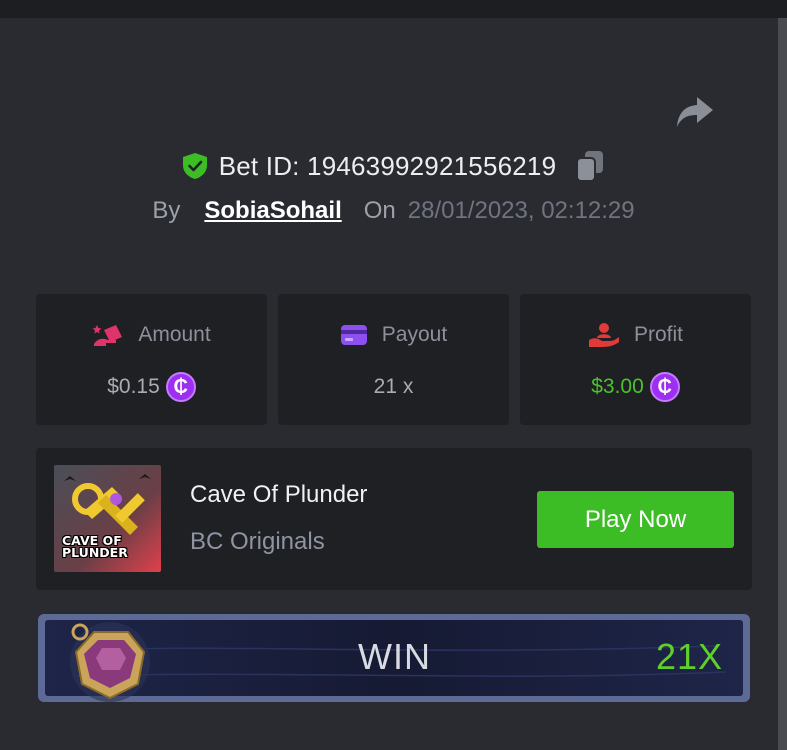 The image size is (787, 750). Describe the element at coordinates (658, 334) in the screenshot. I see `profit-label: Profit` at that location.